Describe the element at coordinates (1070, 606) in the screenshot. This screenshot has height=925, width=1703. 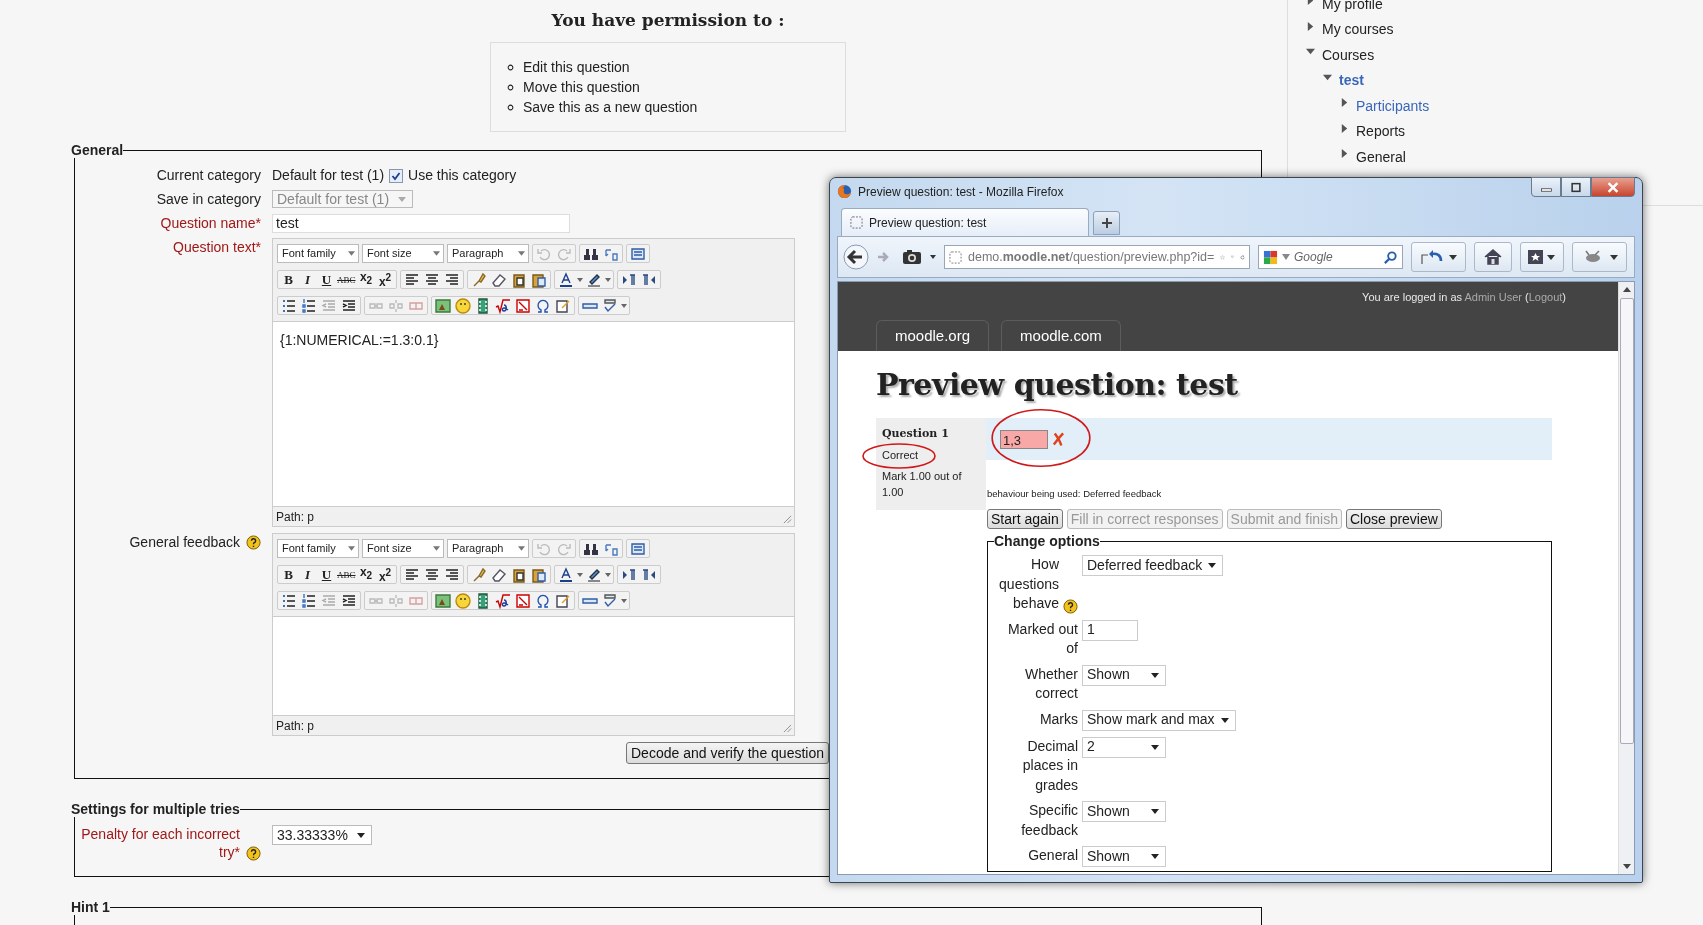
I see `help-icon` at that location.